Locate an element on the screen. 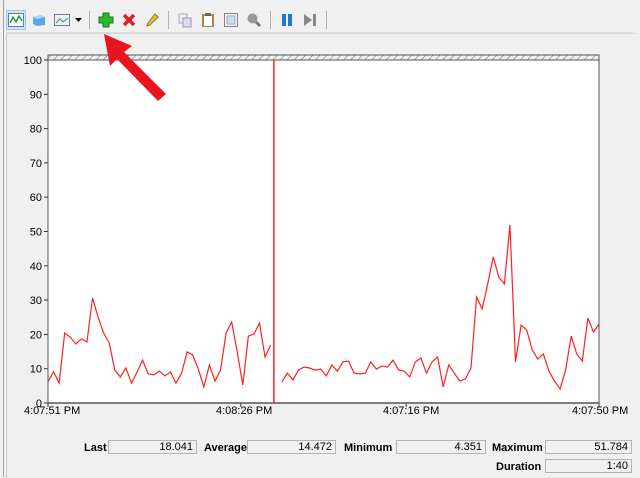 This screenshot has width=640, height=478. y-tick-label: 30 is located at coordinates (36, 301).